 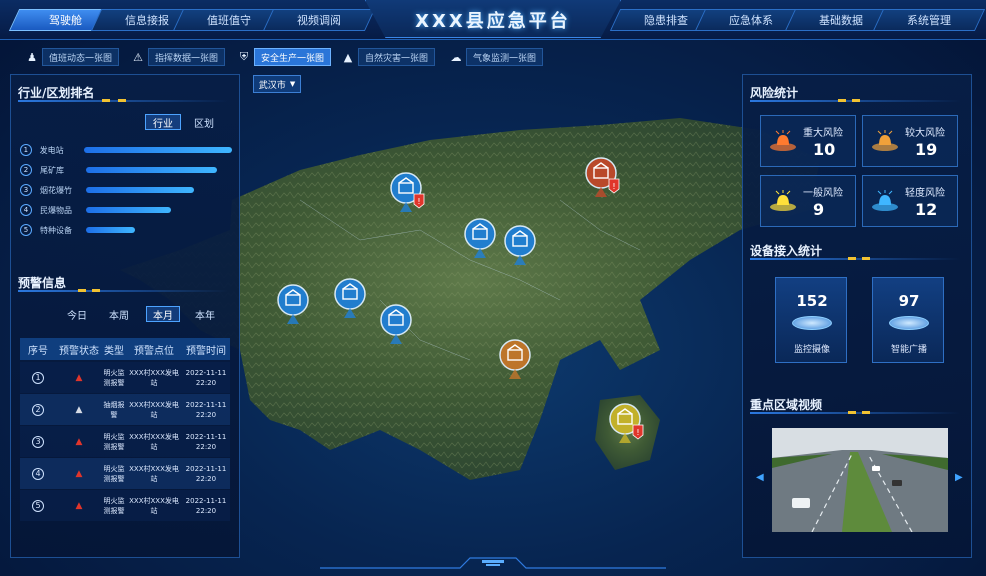 What do you see at coordinates (71, 57) in the screenshot?
I see `subtab-duty-map: ♟ 值班动态一张图` at bounding box center [71, 57].